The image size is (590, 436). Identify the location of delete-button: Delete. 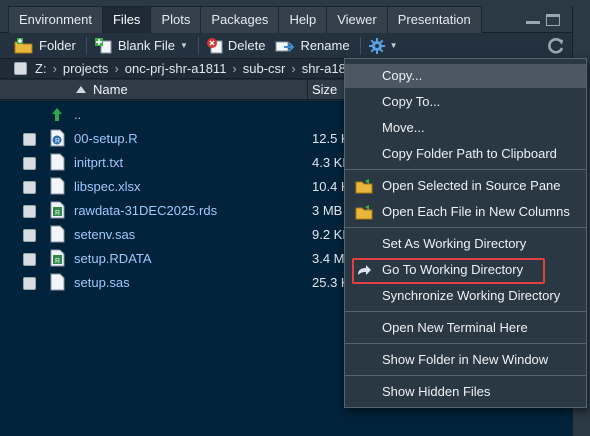
(236, 45).